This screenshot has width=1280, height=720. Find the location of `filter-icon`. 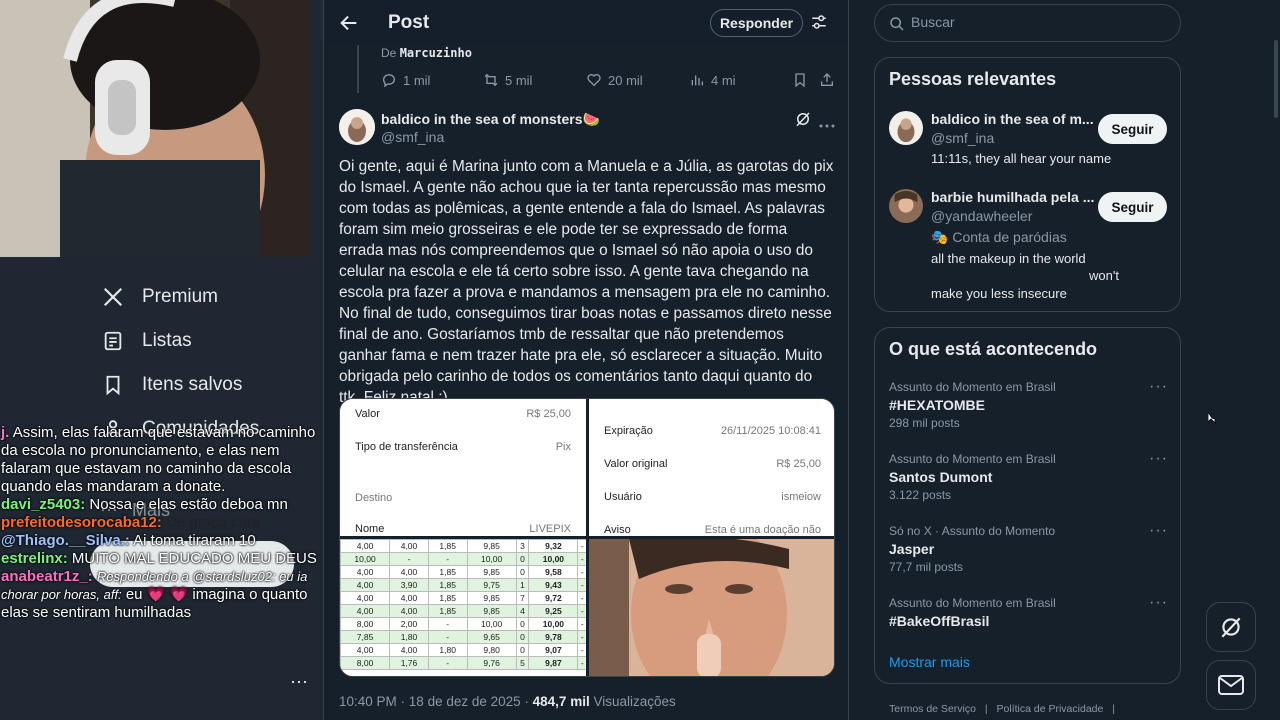

filter-icon is located at coordinates (820, 23).